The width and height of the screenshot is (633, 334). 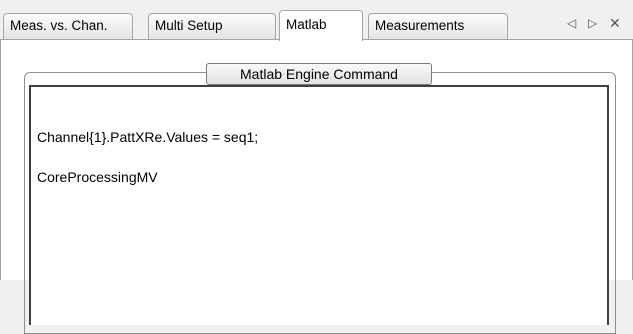 I want to click on tab-measurements: Measurements, so click(x=438, y=26).